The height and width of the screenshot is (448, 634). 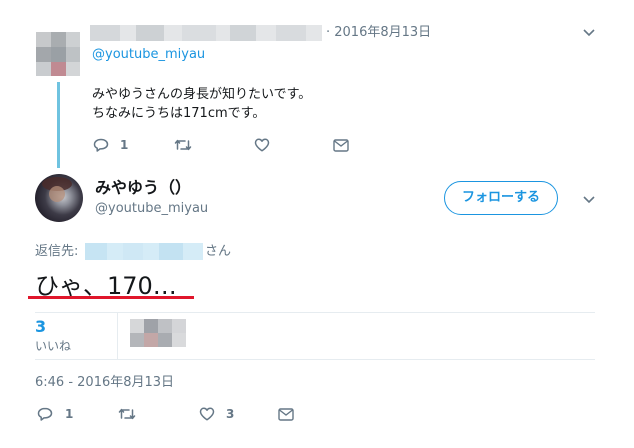 What do you see at coordinates (382, 32) in the screenshot?
I see `reply-timestamp-text: 2016年8月13日` at bounding box center [382, 32].